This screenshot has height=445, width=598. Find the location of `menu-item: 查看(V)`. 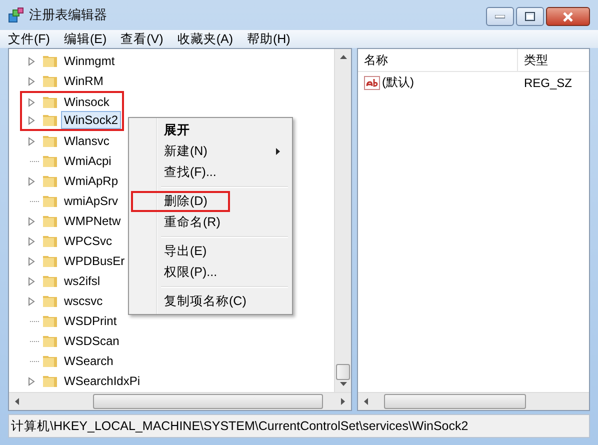

menu-item: 查看(V) is located at coordinates (142, 39).